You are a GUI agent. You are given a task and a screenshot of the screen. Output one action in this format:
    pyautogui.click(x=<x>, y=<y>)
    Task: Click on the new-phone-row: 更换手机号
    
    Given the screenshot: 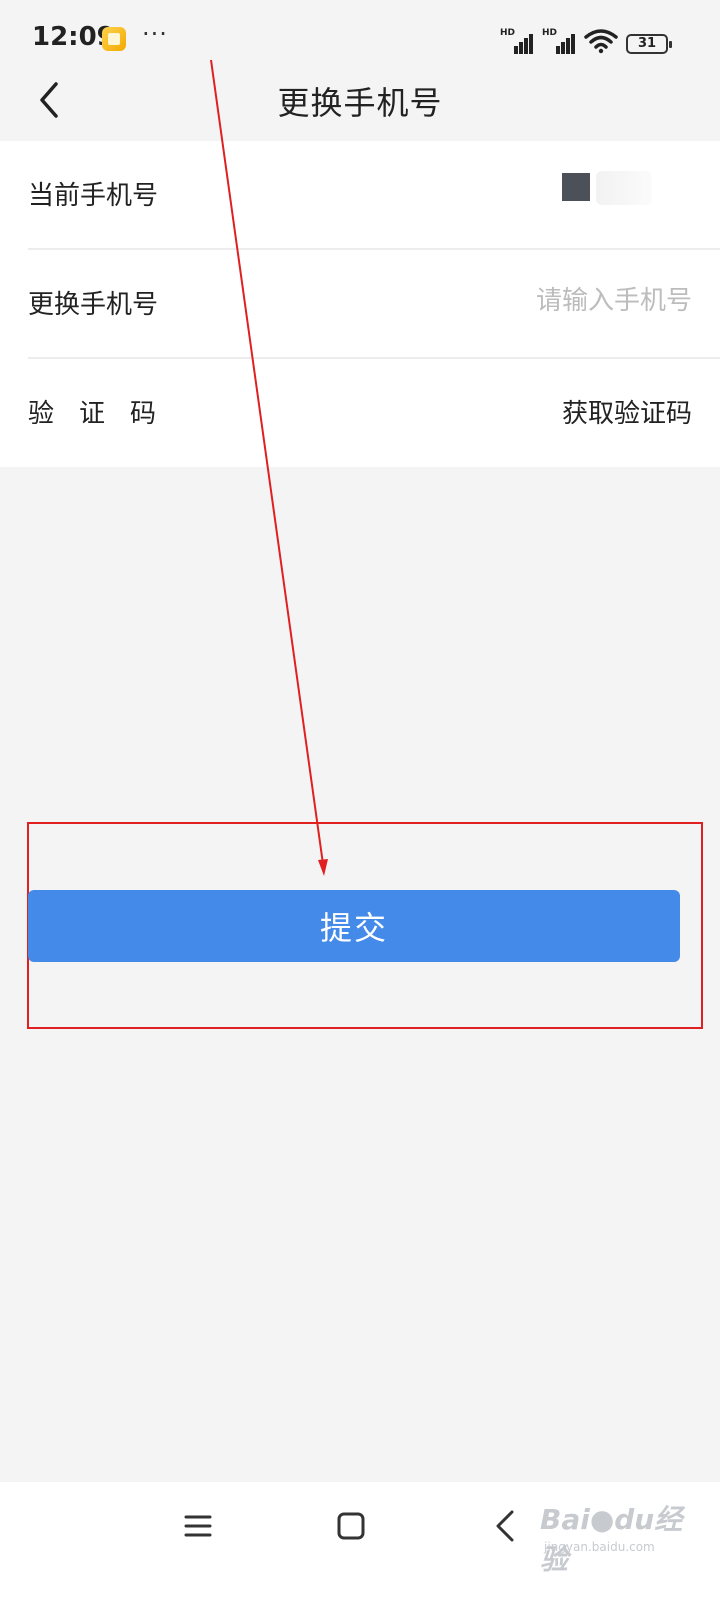 What is the action you would take?
    pyautogui.click(x=360, y=304)
    